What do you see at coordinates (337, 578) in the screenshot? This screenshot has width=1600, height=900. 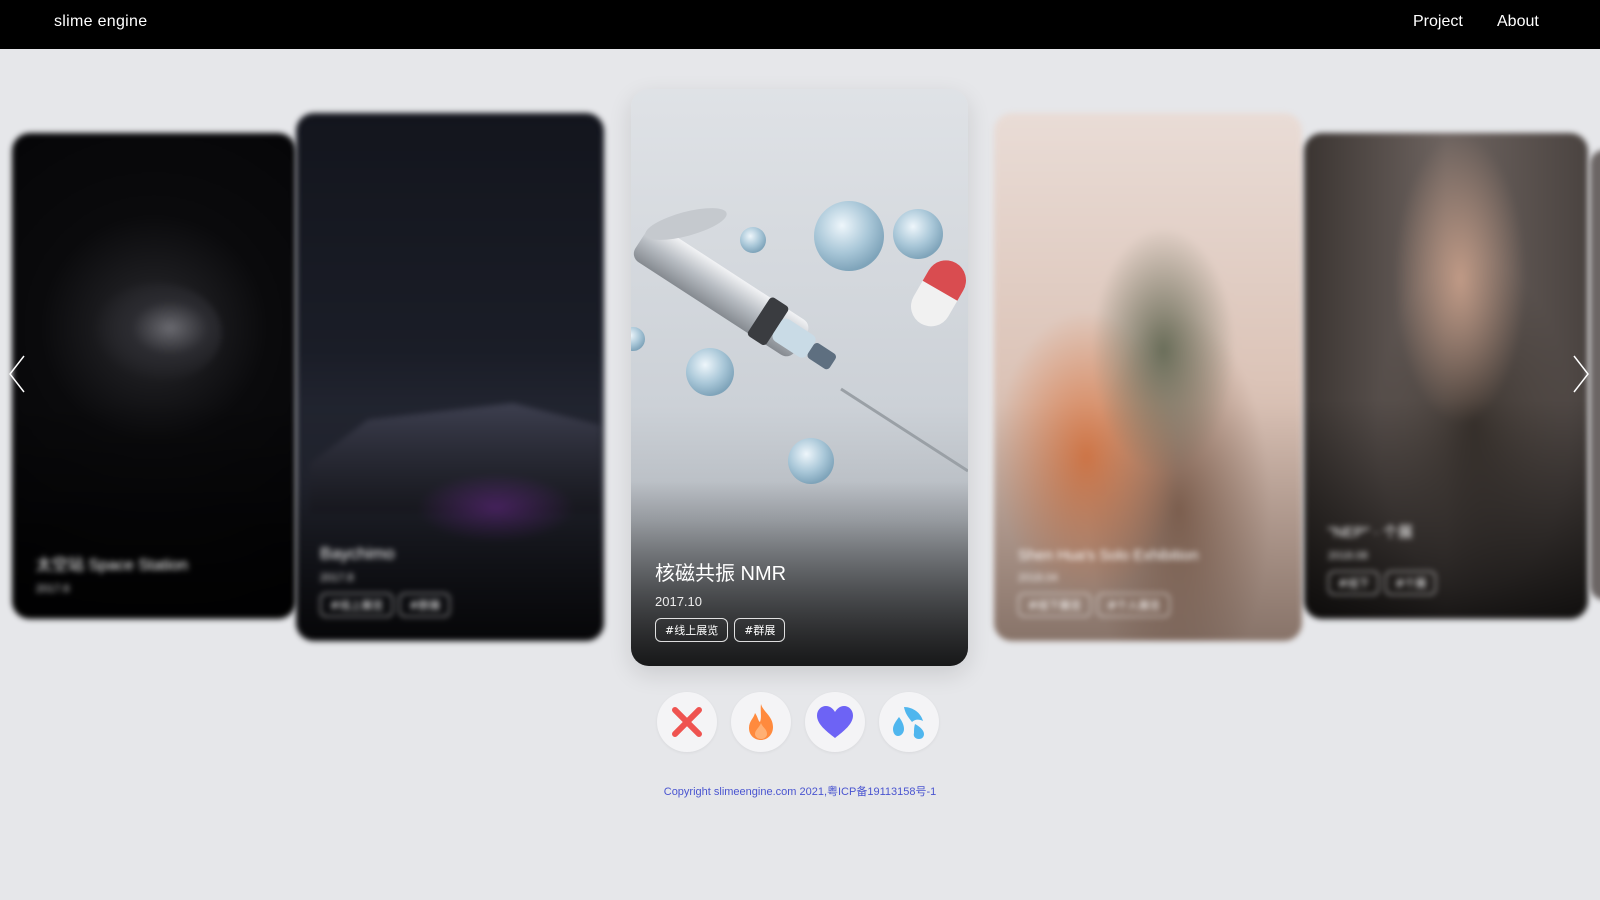 I see `card-date: 2017.8` at bounding box center [337, 578].